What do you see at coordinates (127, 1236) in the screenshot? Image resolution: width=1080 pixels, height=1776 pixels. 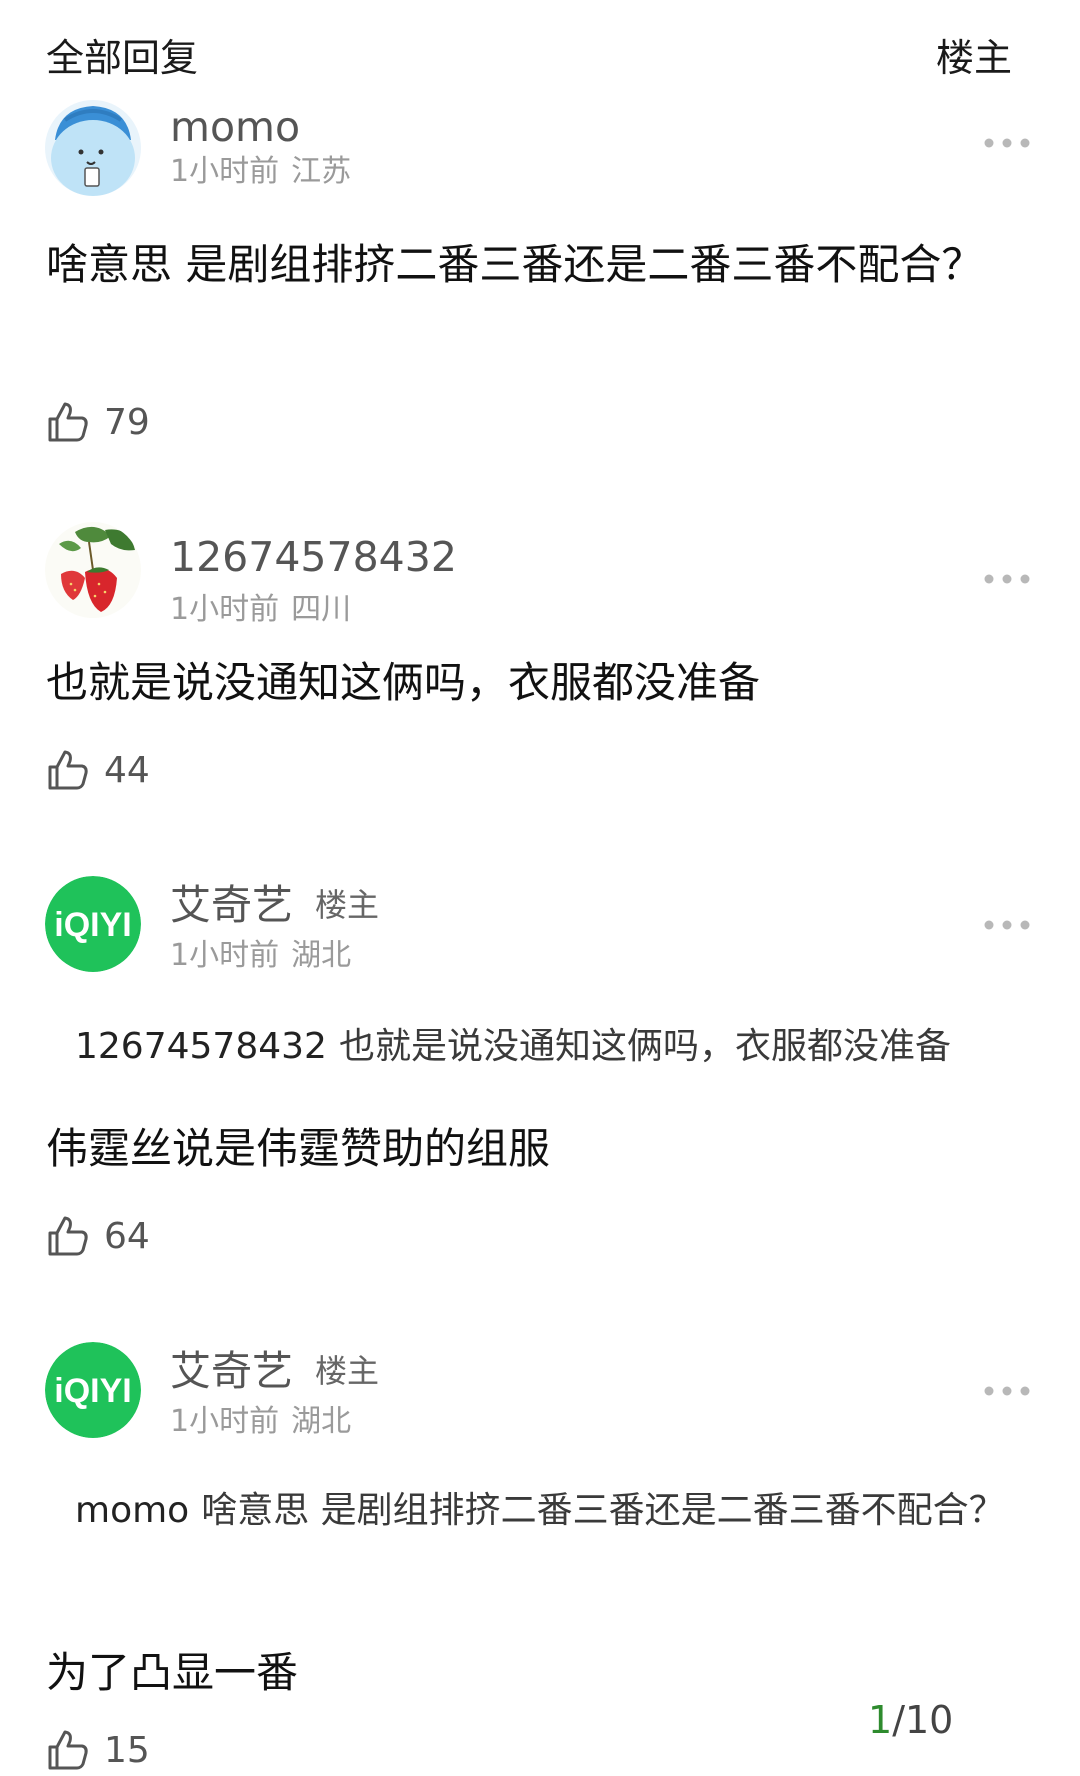 I see `like-count: 64` at bounding box center [127, 1236].